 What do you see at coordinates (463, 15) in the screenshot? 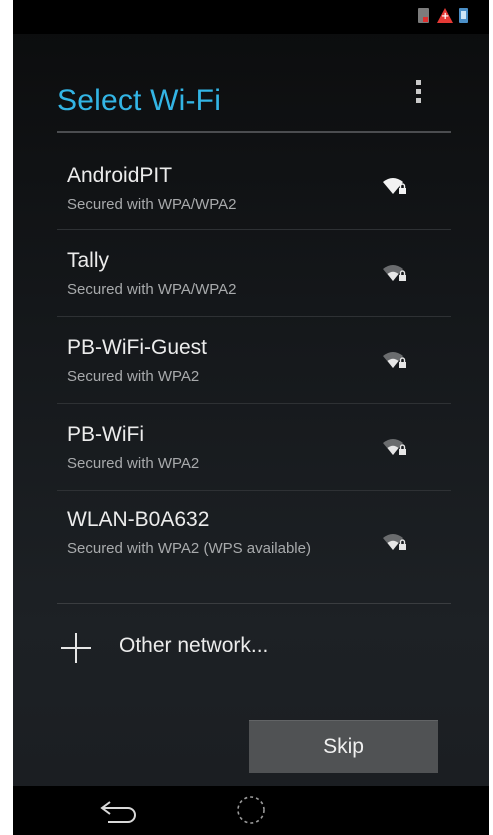
I see `battery-charging-icon` at bounding box center [463, 15].